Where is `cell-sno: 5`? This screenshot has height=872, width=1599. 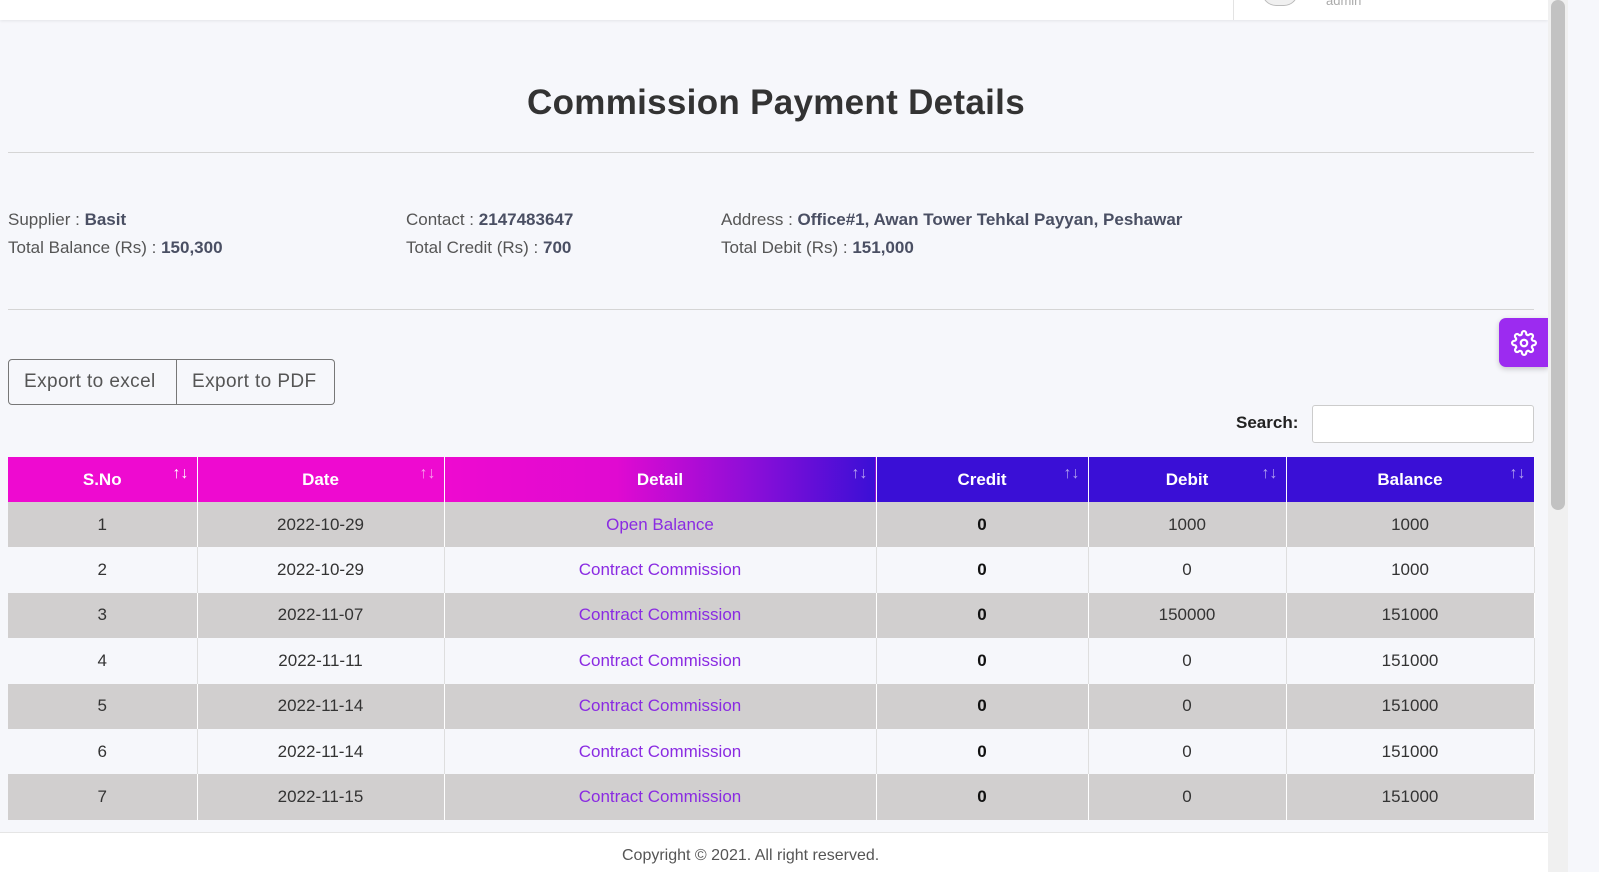
cell-sno: 5 is located at coordinates (103, 706).